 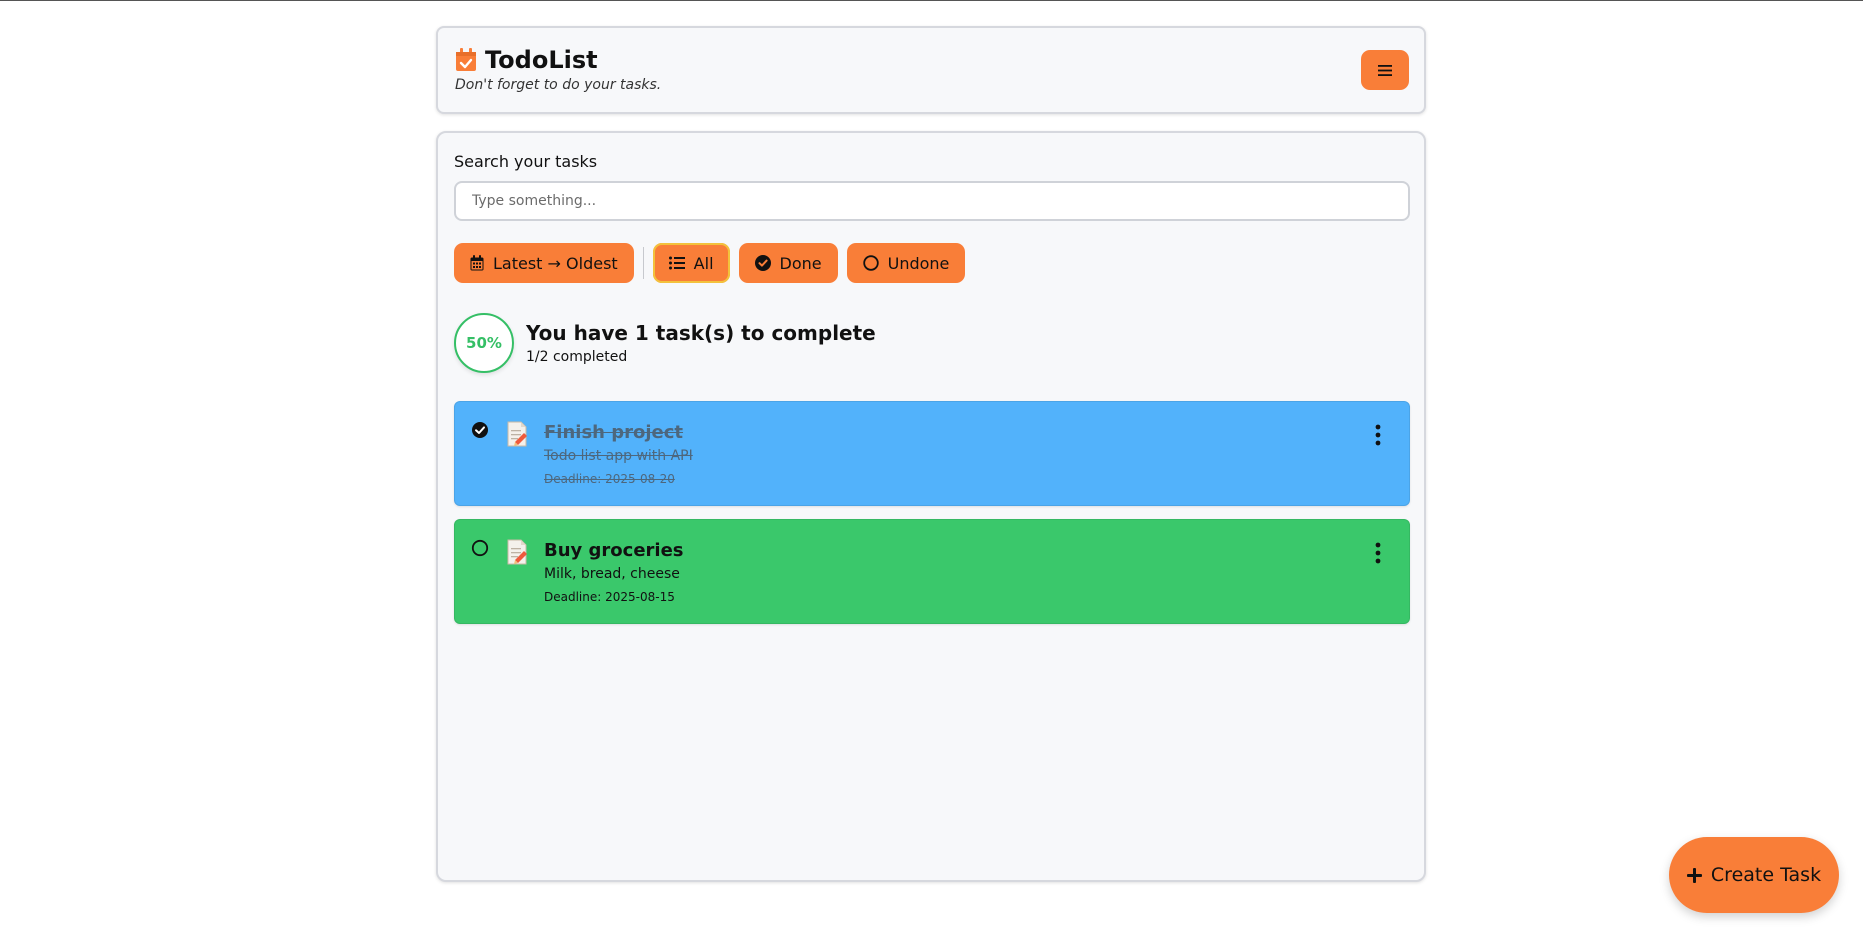 I want to click on filter-all-button: All, so click(x=691, y=263).